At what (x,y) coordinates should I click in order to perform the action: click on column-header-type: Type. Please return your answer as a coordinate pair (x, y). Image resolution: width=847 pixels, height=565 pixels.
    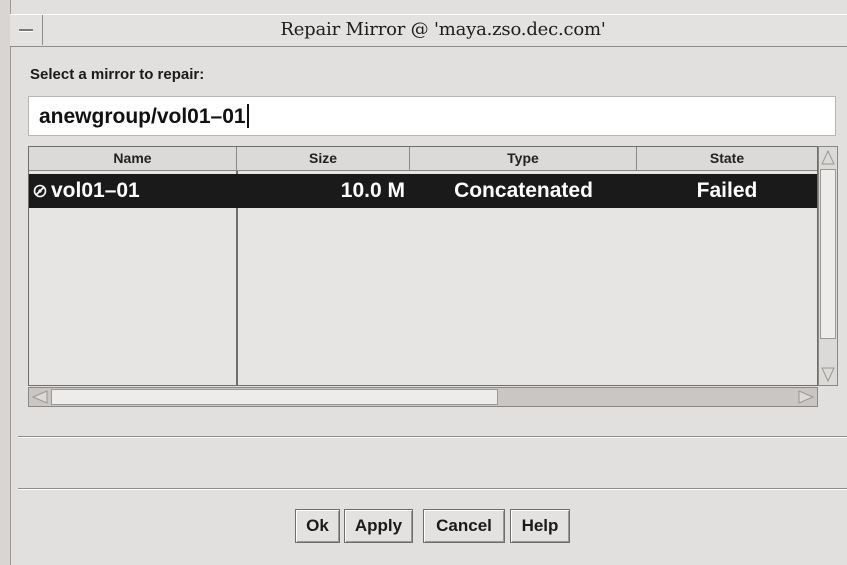
    Looking at the image, I should click on (523, 159).